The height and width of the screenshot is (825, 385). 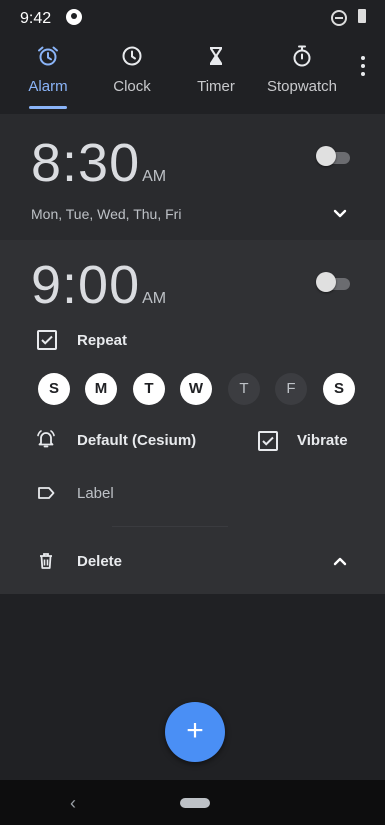 I want to click on vibrate-checkbox, so click(x=268, y=441).